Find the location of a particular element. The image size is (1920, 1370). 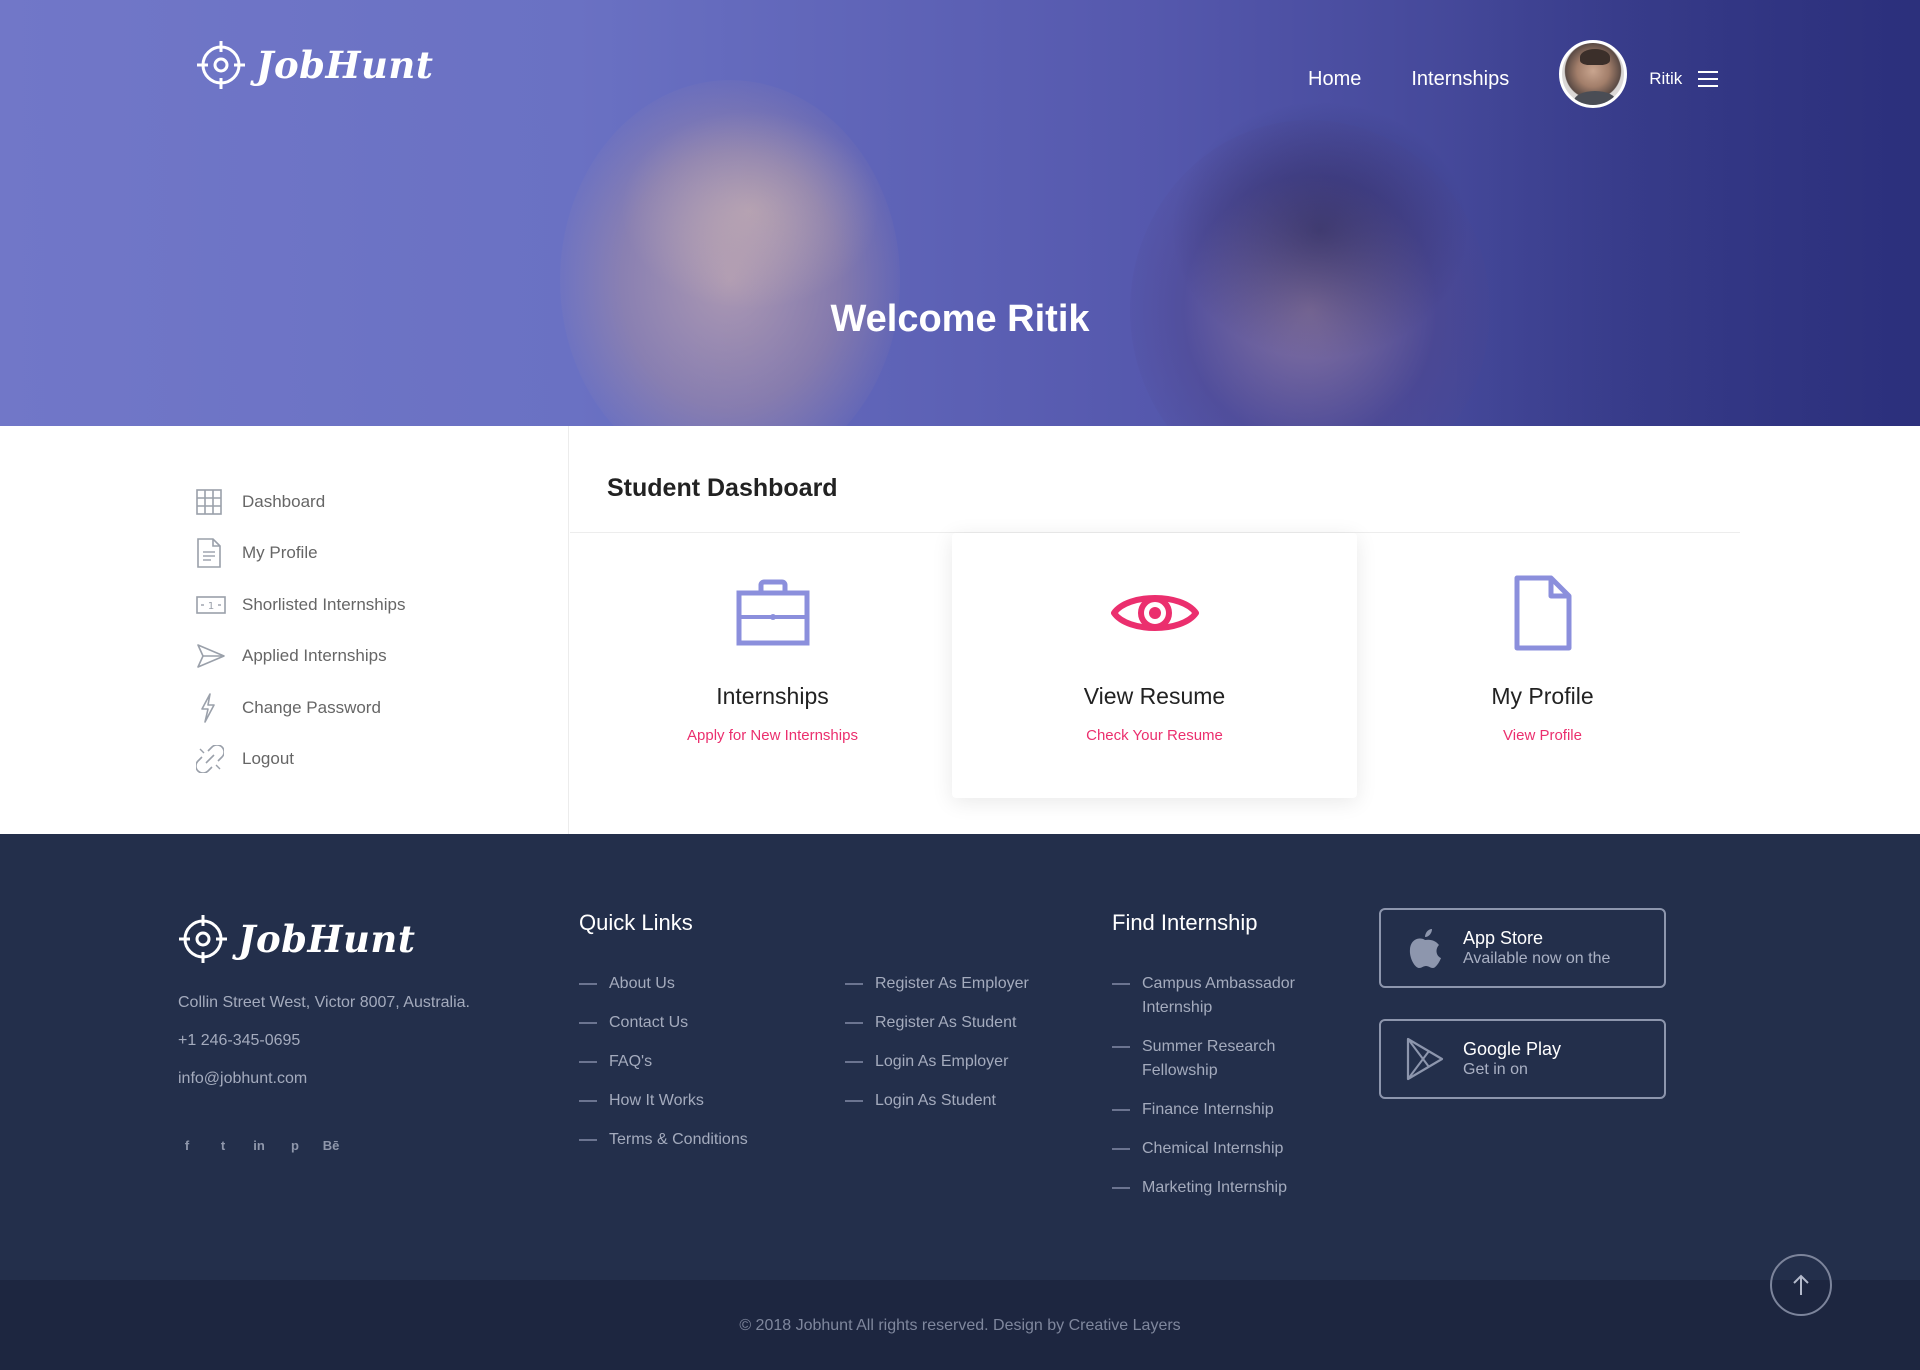

linkedin-icon: in is located at coordinates (259, 1145).